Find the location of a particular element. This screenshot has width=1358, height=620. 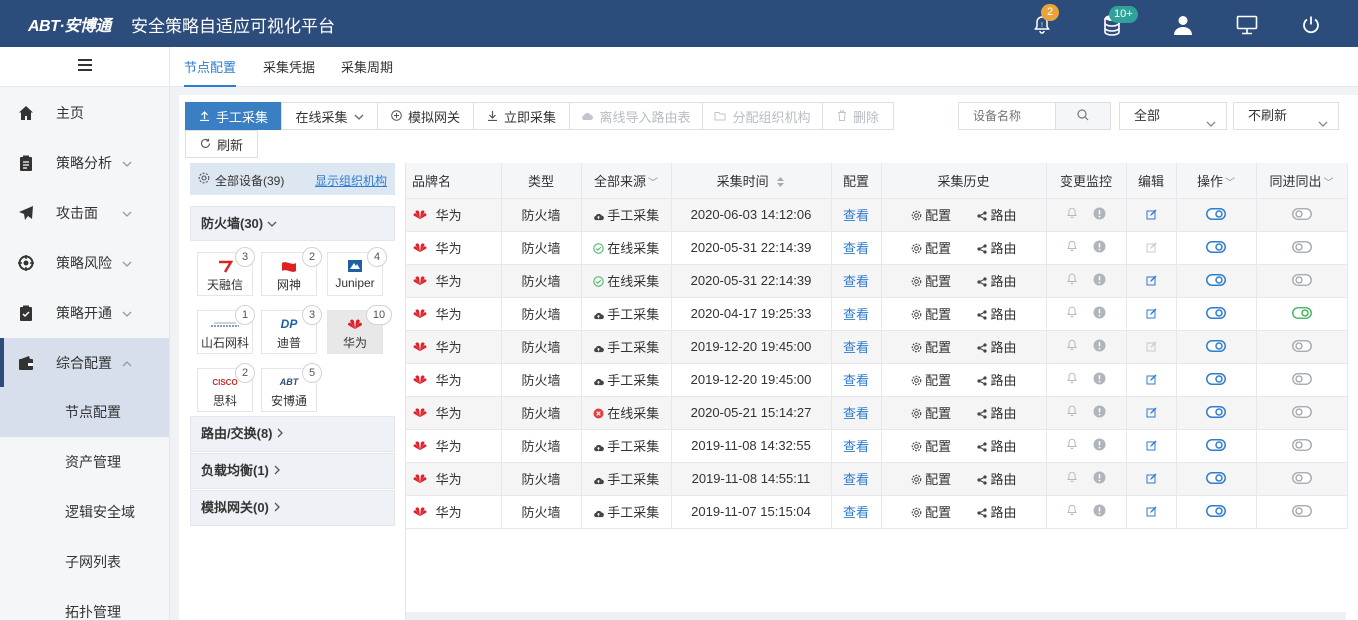

collect-now-button: 立即采集 is located at coordinates (521, 116).